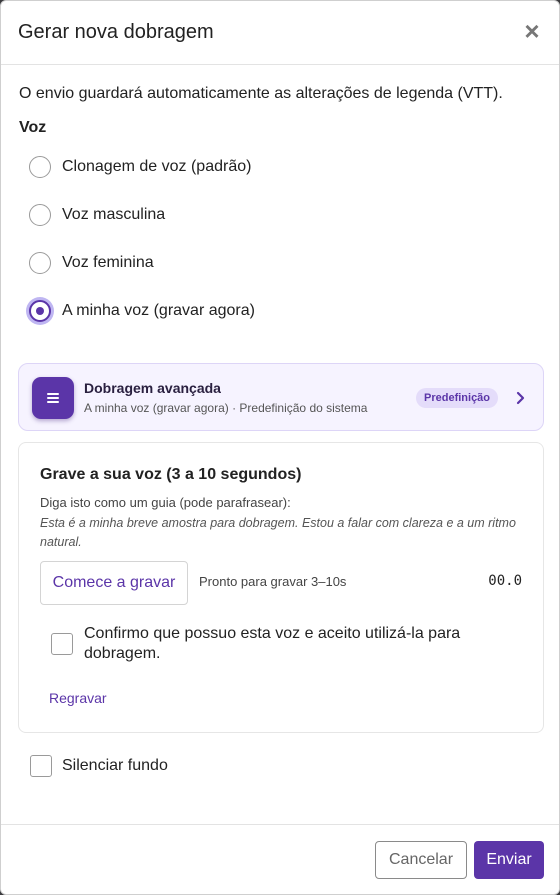  What do you see at coordinates (509, 860) in the screenshot?
I see `submit-button: Enviar` at bounding box center [509, 860].